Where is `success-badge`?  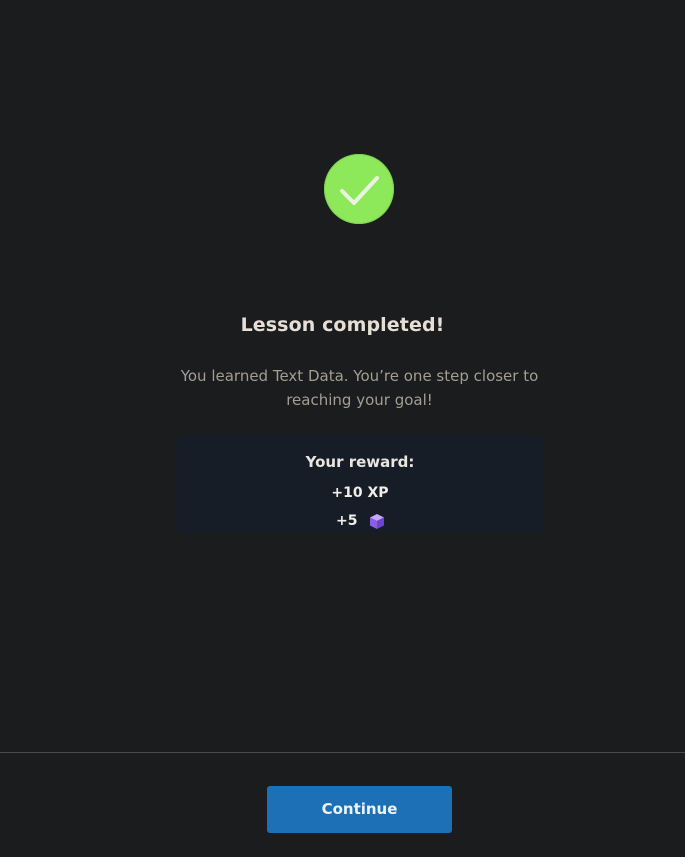
success-badge is located at coordinates (359, 189).